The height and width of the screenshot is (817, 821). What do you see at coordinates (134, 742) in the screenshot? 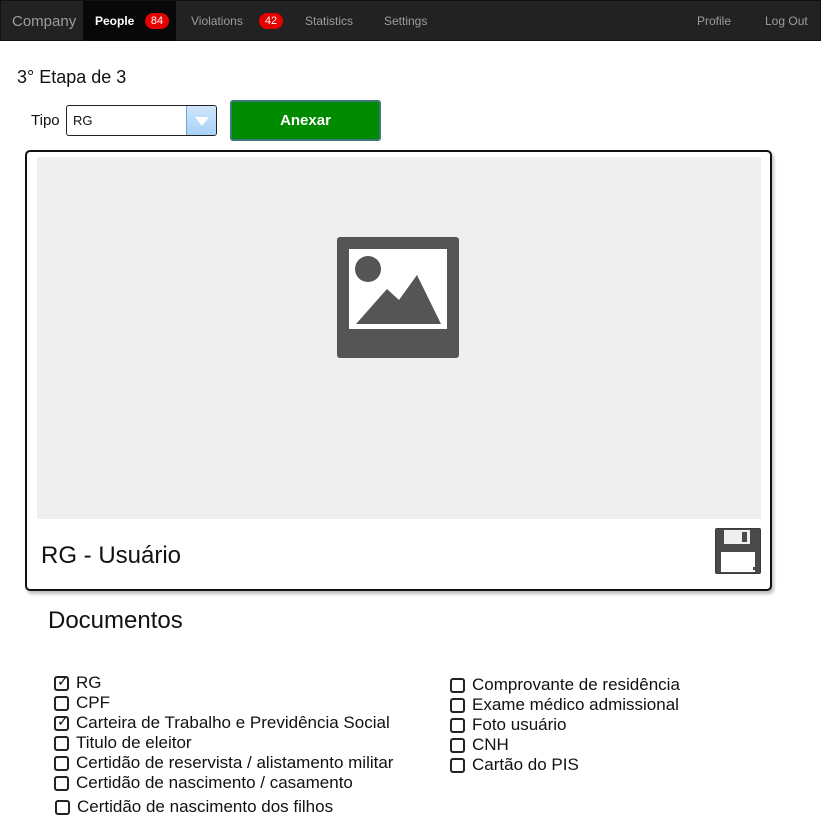
I see `document-label: Titulo de eleitor` at bounding box center [134, 742].